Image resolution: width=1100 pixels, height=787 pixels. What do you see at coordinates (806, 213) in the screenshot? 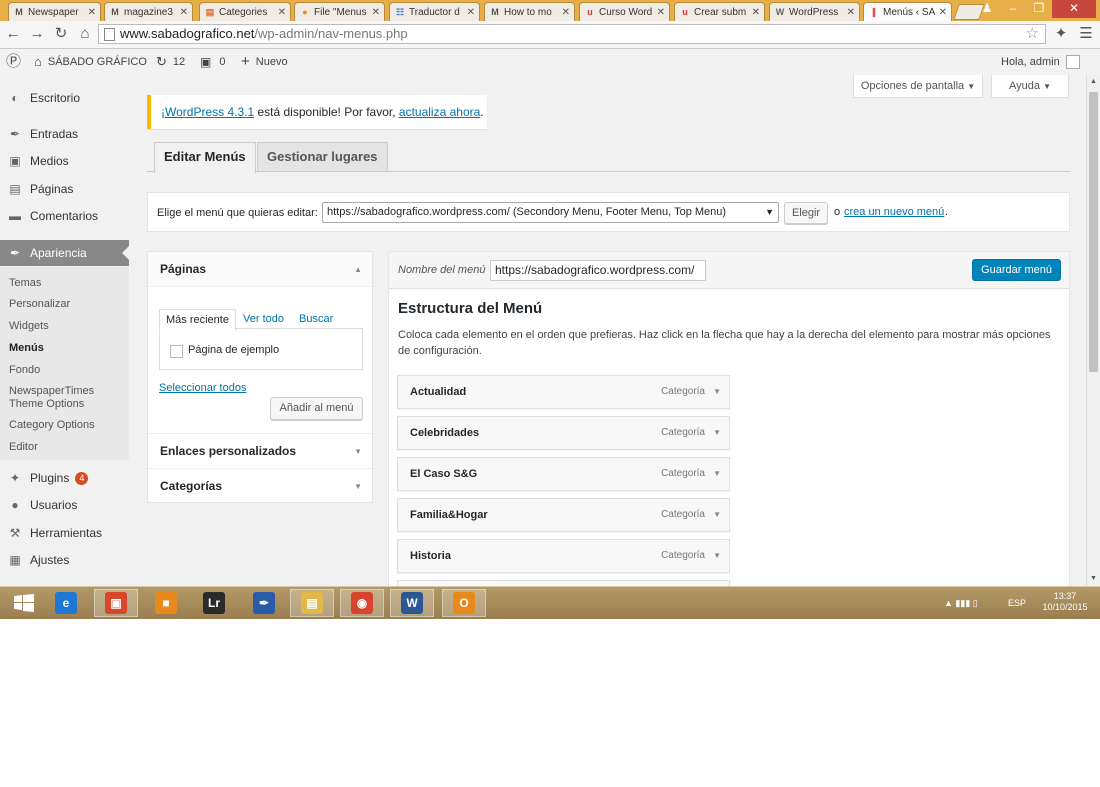
I see `choose-menu-button: Elegir` at bounding box center [806, 213].